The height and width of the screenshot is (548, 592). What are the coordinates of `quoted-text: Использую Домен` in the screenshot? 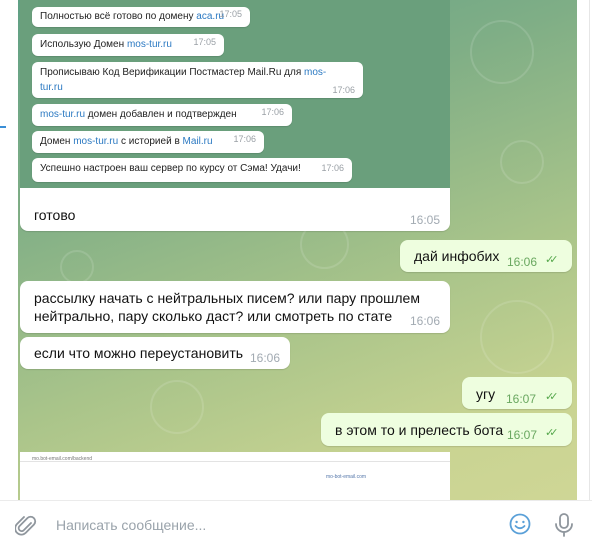 It's located at (83, 44).